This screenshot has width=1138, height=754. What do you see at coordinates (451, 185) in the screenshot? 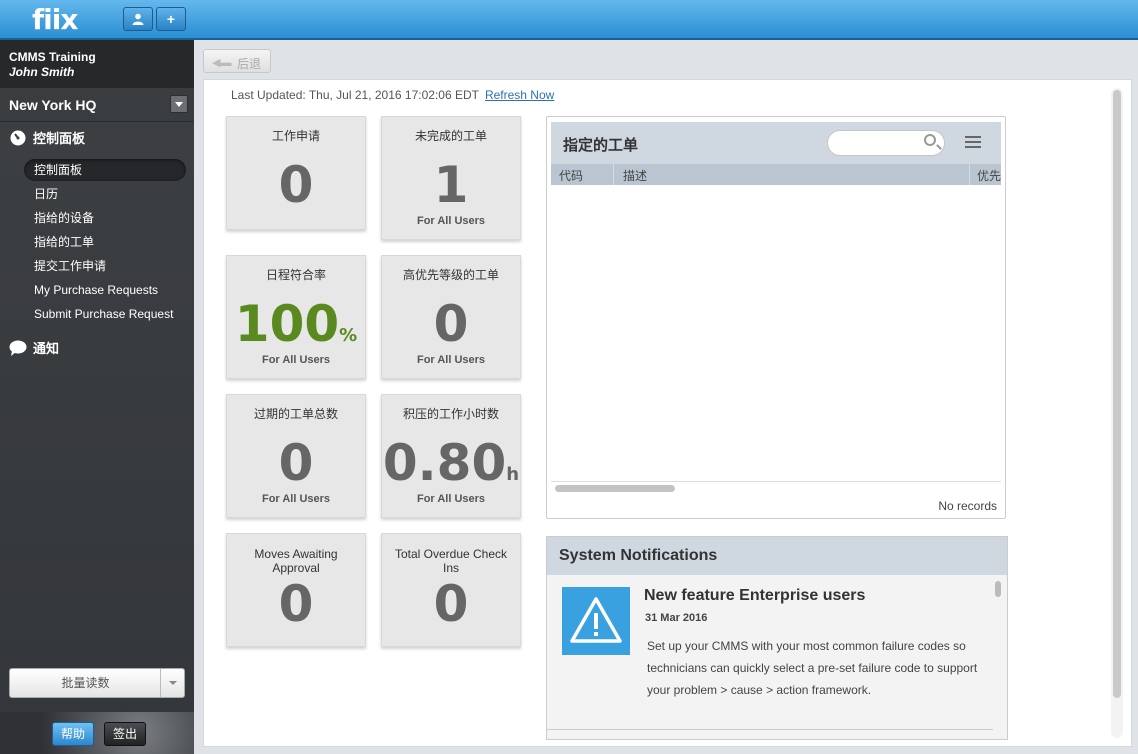
I see `tile-value: 1` at bounding box center [451, 185].